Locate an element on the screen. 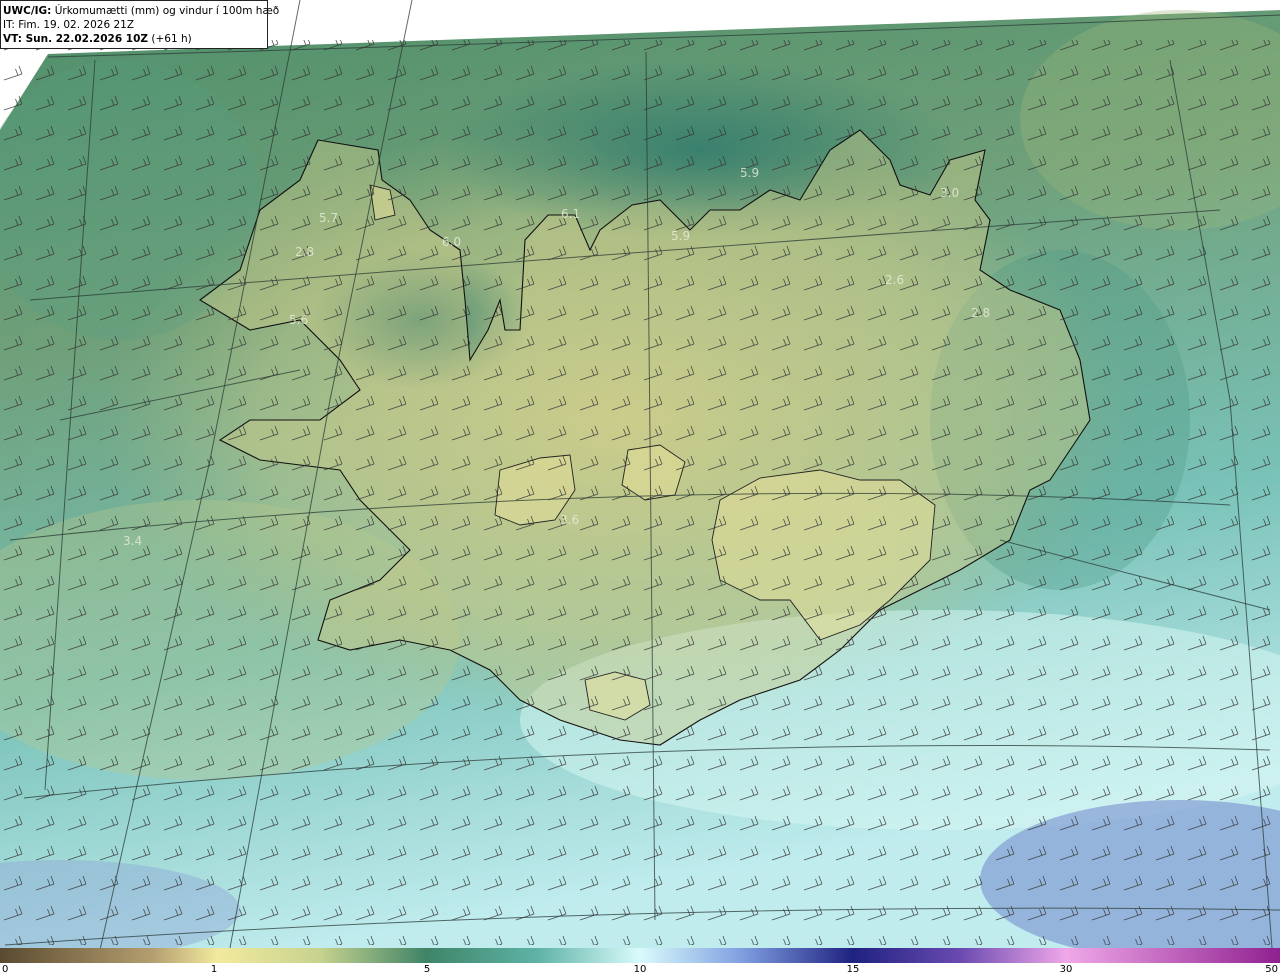  valid-time-line: VT: Sun. 22.02.2026 10Z (+61 h) is located at coordinates (135, 39).